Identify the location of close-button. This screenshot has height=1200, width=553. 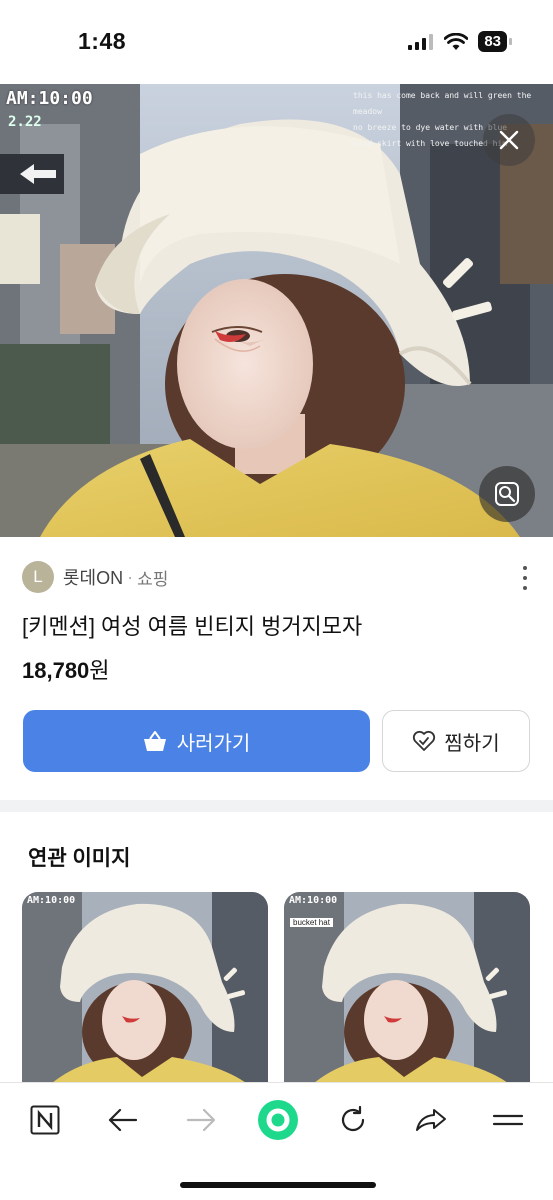
(509, 140).